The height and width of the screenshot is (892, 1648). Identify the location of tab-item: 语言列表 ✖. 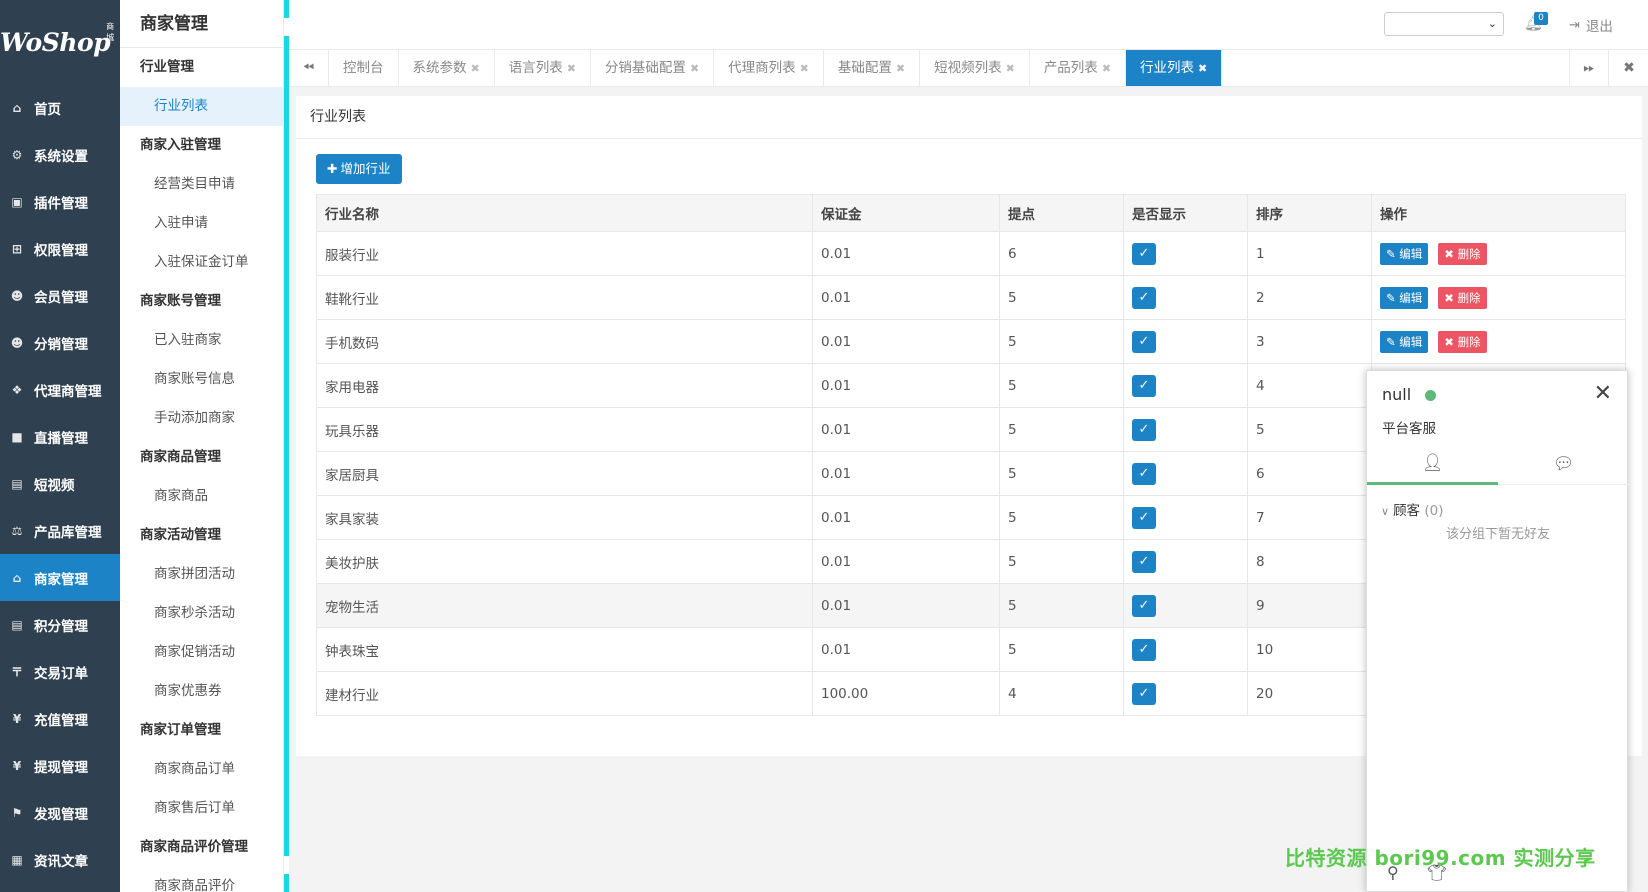
(543, 68).